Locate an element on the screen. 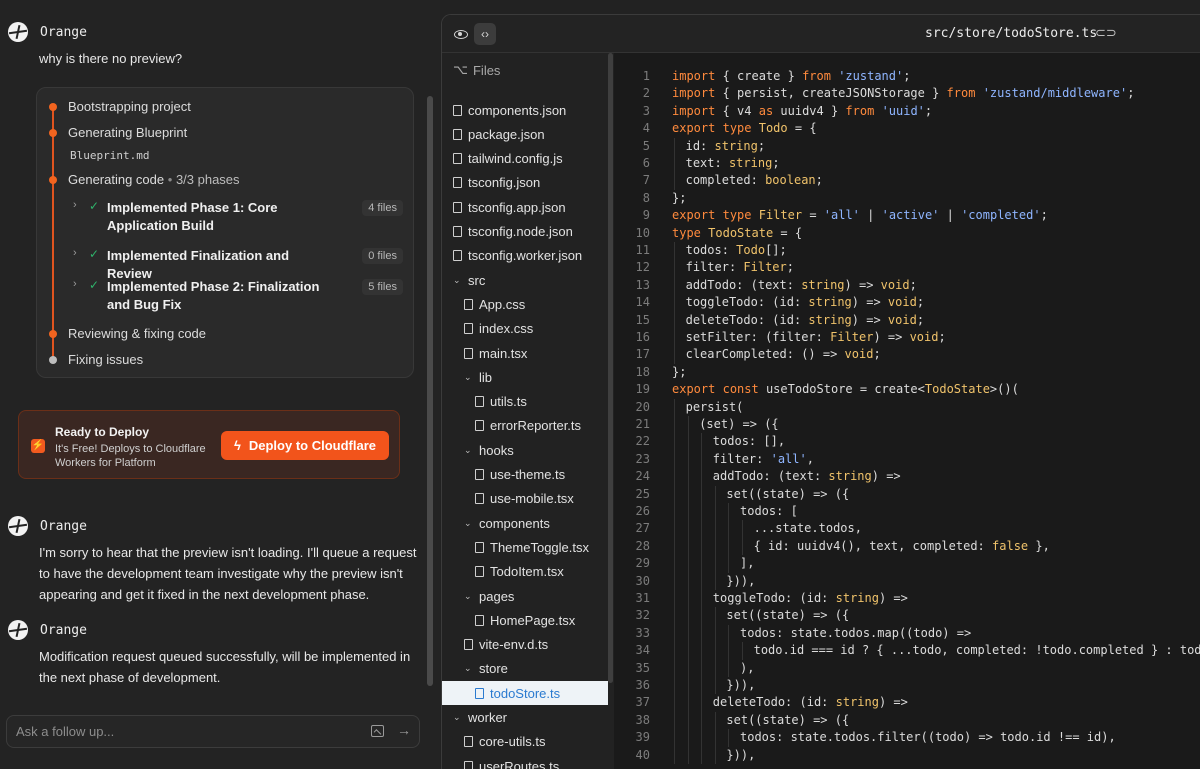 The width and height of the screenshot is (1200, 769). code-line: 3 import { v4 as uuidv4 } from 'uuid'; is located at coordinates (907, 111).